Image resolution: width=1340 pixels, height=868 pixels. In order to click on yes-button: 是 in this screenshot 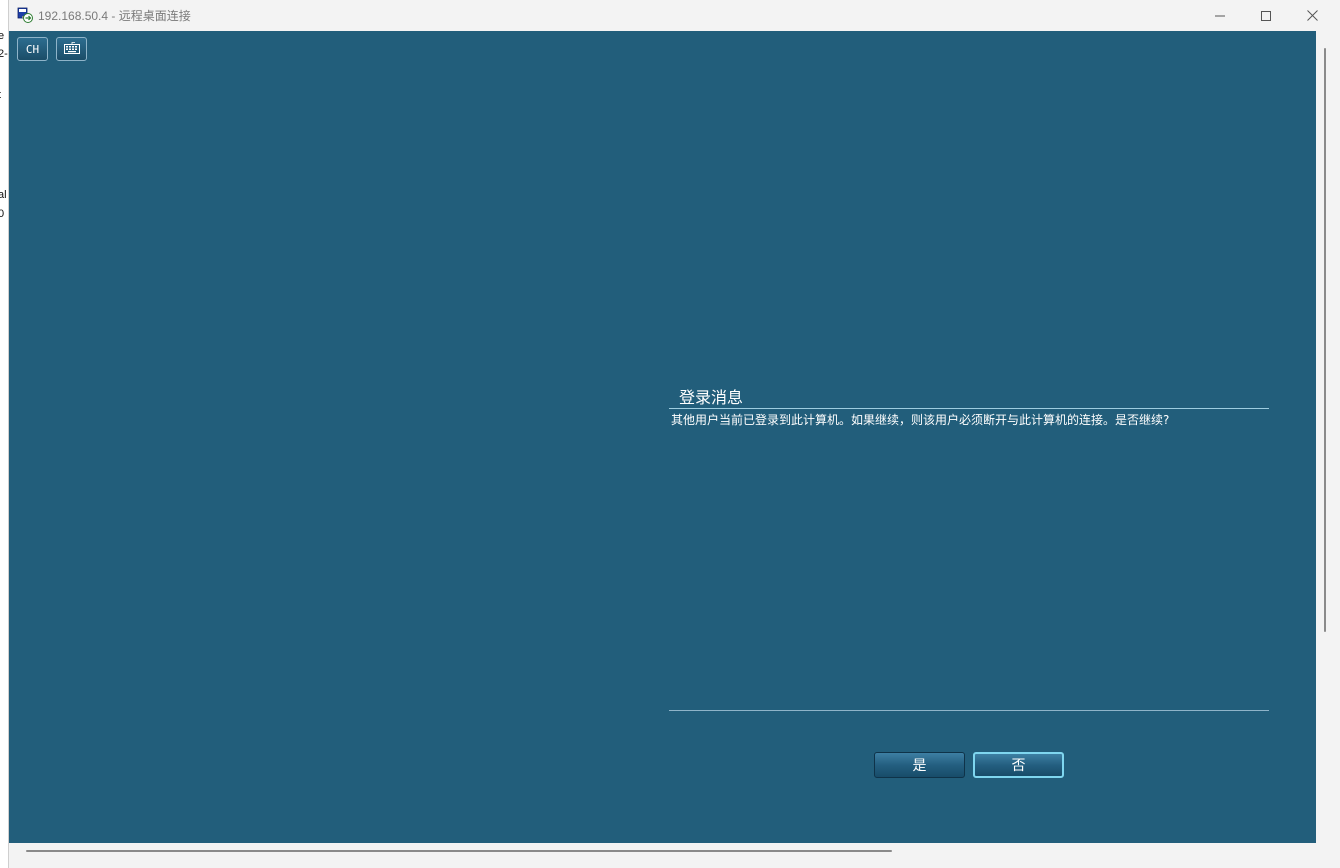, I will do `click(919, 765)`.